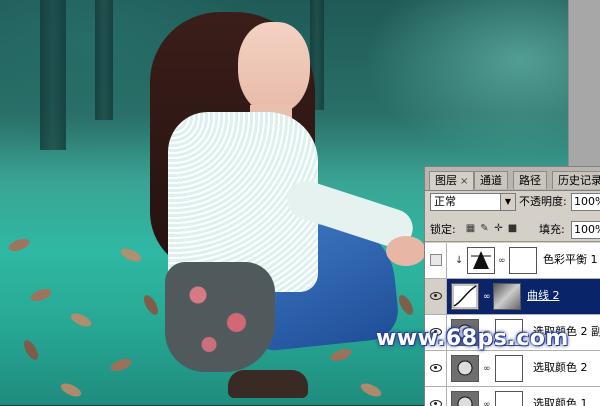  Describe the element at coordinates (498, 228) in the screenshot. I see `lock-position-icon: ✛` at that location.